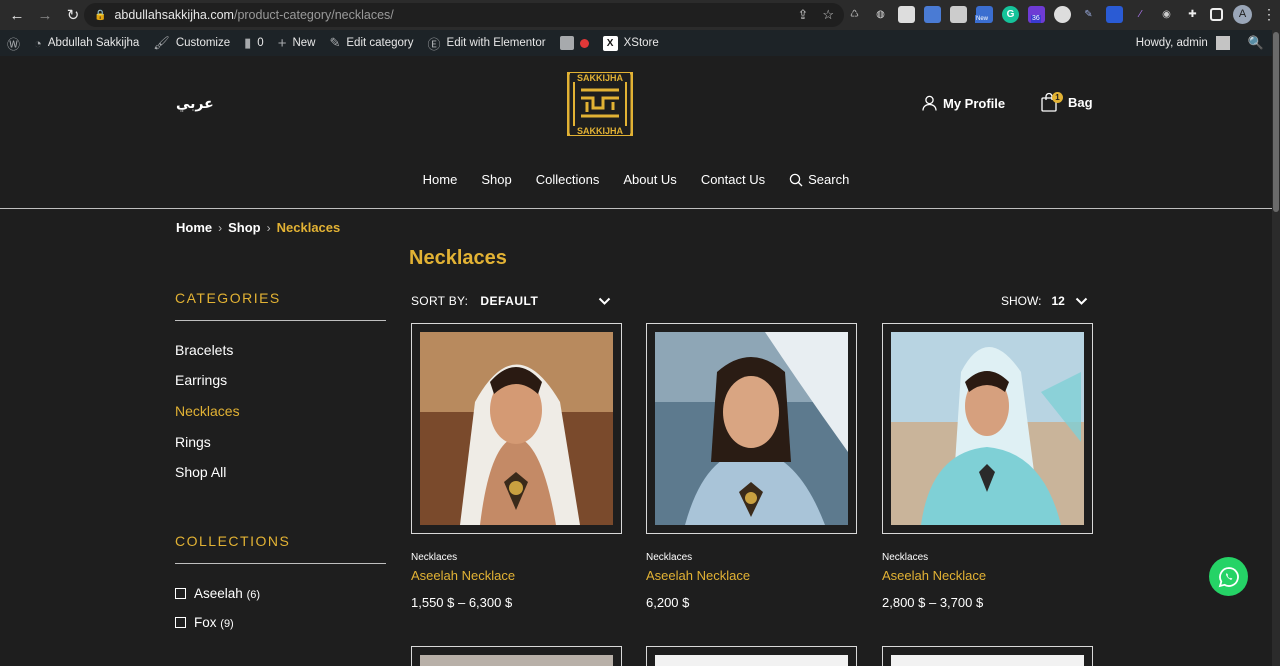  Describe the element at coordinates (304, 43) in the screenshot. I see `new-label: New` at that location.